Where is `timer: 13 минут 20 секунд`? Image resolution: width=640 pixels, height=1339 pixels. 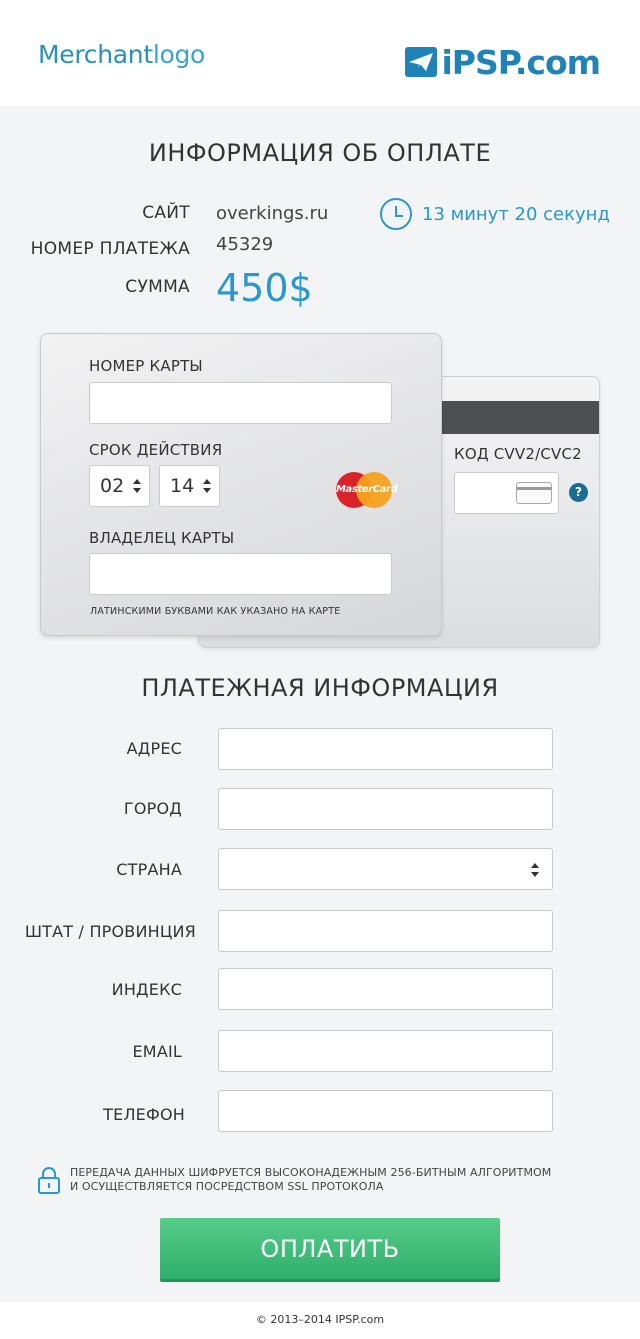 timer: 13 минут 20 секунд is located at coordinates (495, 214).